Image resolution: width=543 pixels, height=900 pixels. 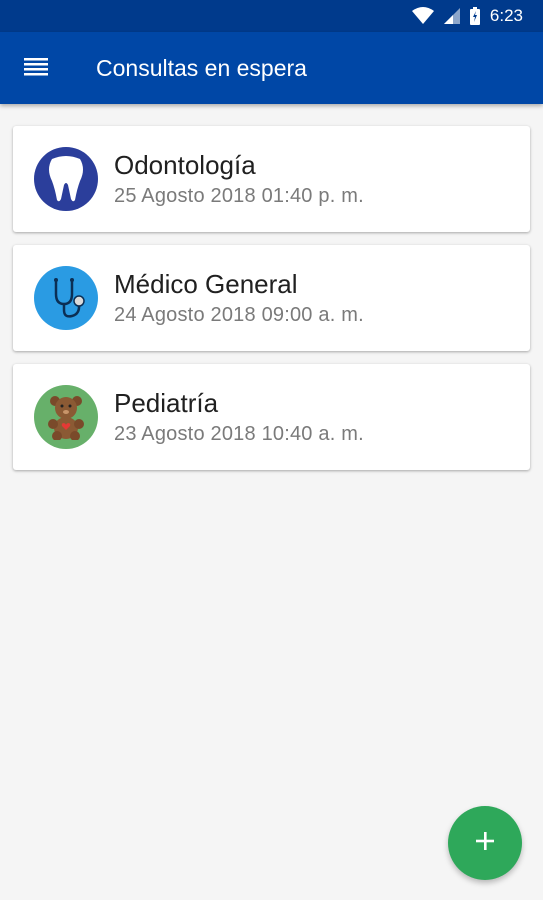 What do you see at coordinates (206, 284) in the screenshot?
I see `appointment-specialty: Médico General` at bounding box center [206, 284].